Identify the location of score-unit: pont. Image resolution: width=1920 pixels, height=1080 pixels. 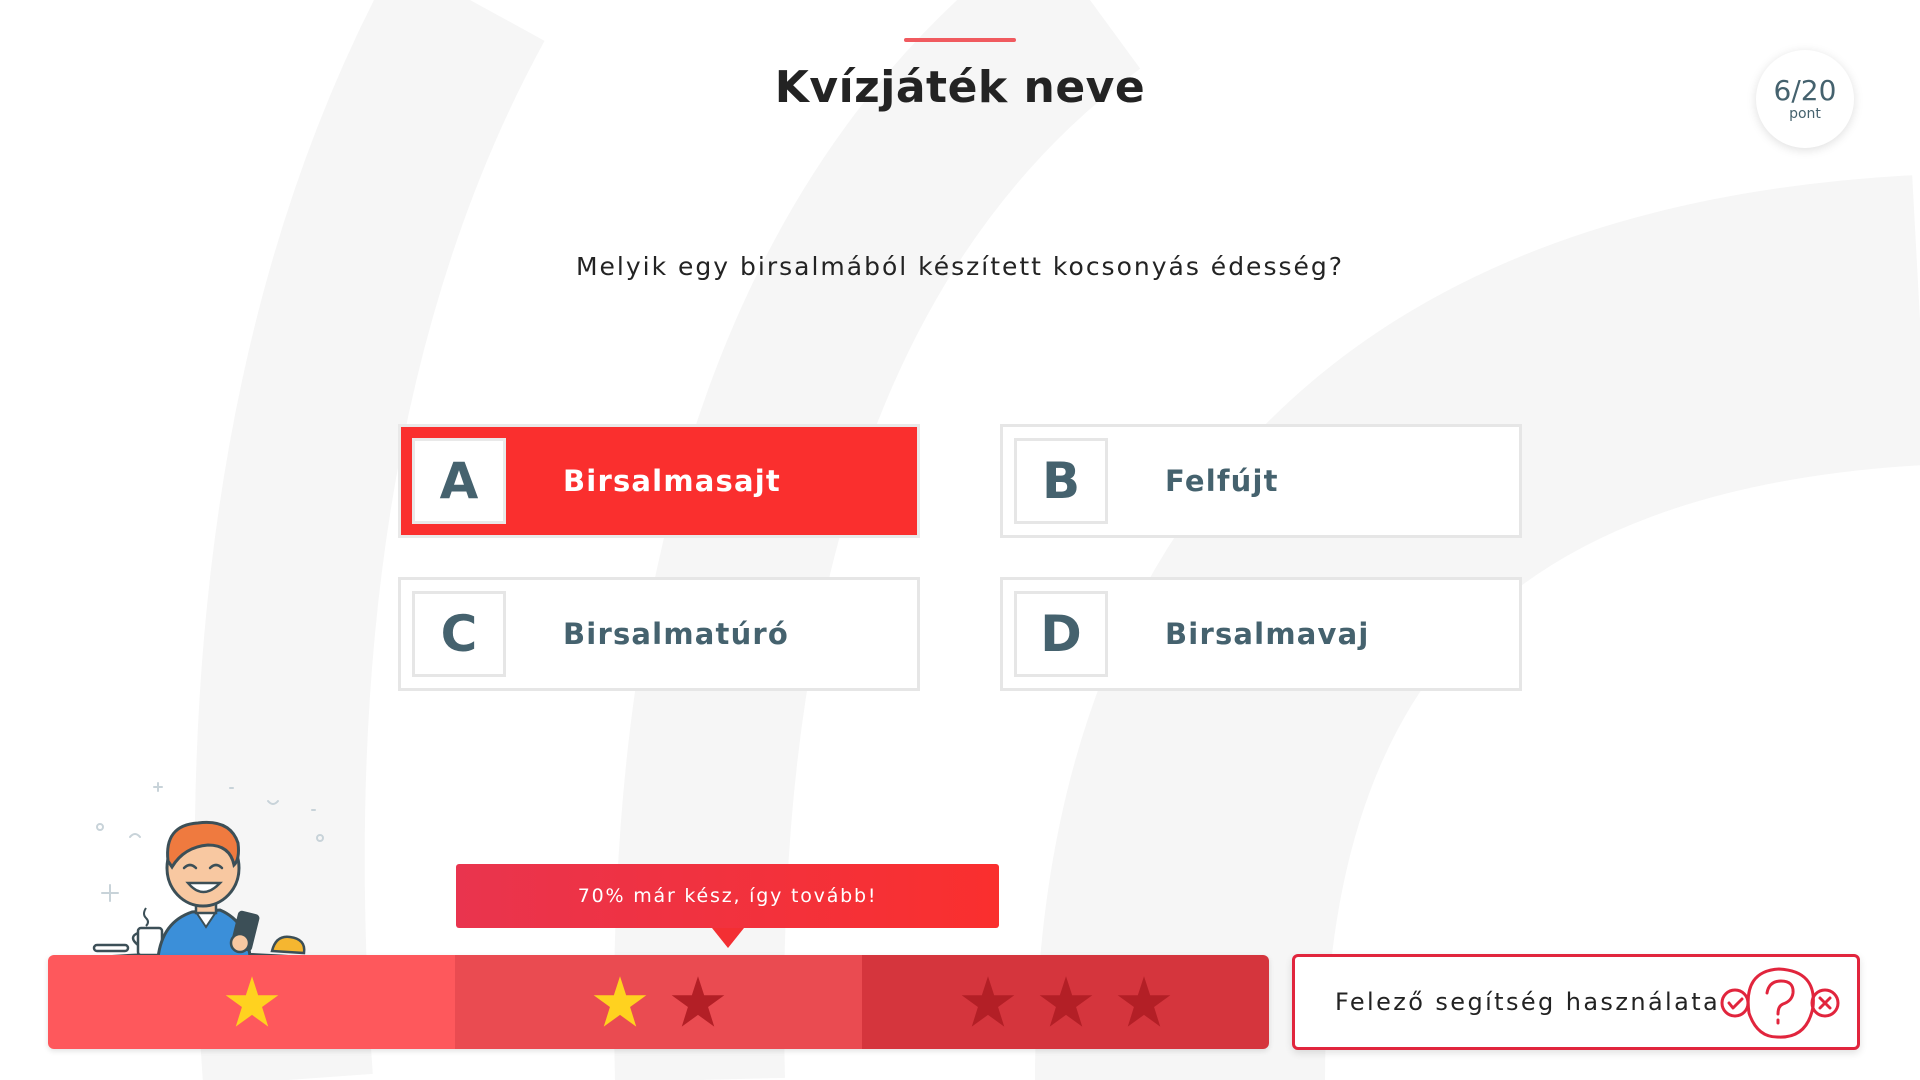
(1805, 114).